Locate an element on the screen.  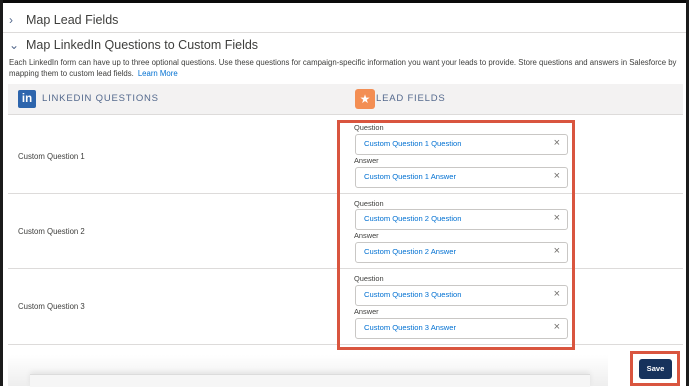
save-button: Save is located at coordinates (655, 369).